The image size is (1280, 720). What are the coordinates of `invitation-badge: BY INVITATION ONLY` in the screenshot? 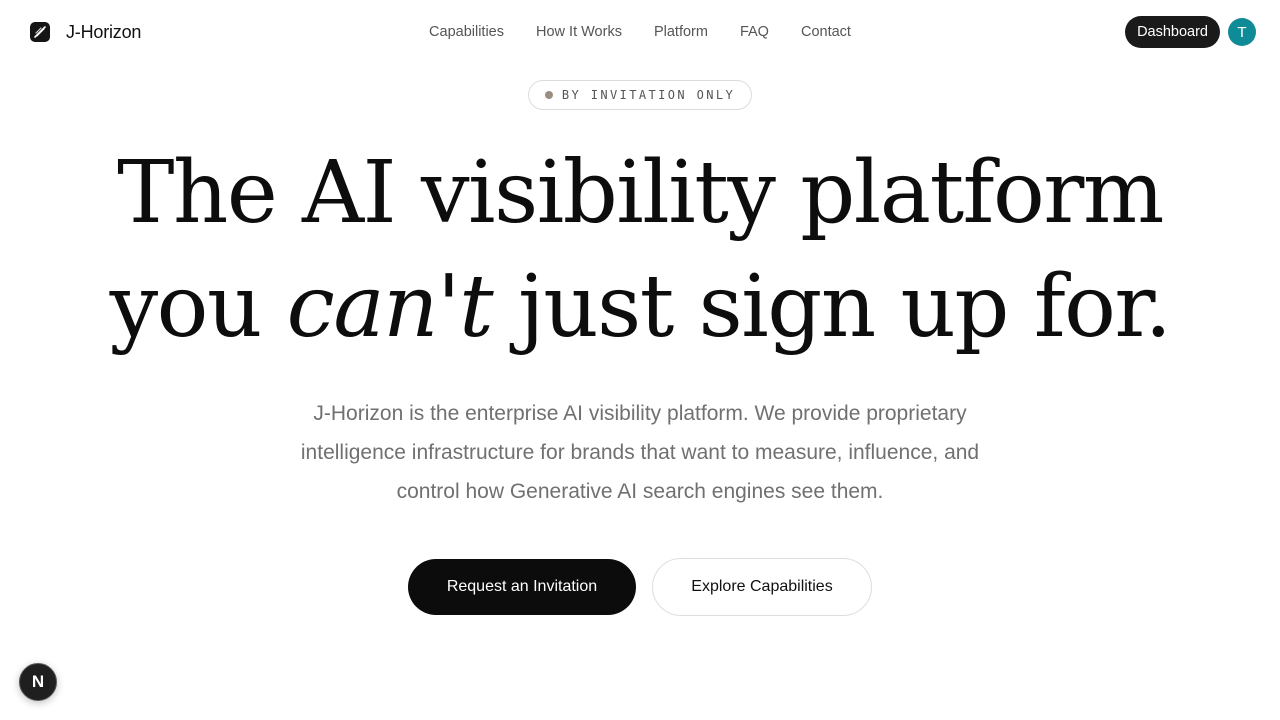 It's located at (640, 95).